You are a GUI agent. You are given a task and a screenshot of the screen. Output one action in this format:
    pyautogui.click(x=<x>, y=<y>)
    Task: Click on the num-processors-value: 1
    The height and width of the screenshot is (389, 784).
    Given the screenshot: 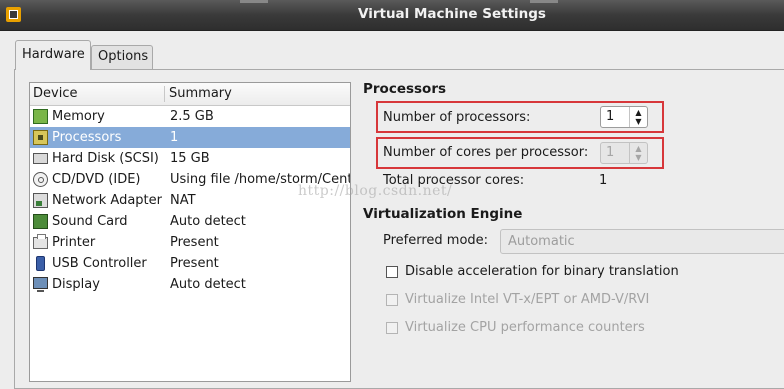 What is the action you would take?
    pyautogui.click(x=610, y=116)
    